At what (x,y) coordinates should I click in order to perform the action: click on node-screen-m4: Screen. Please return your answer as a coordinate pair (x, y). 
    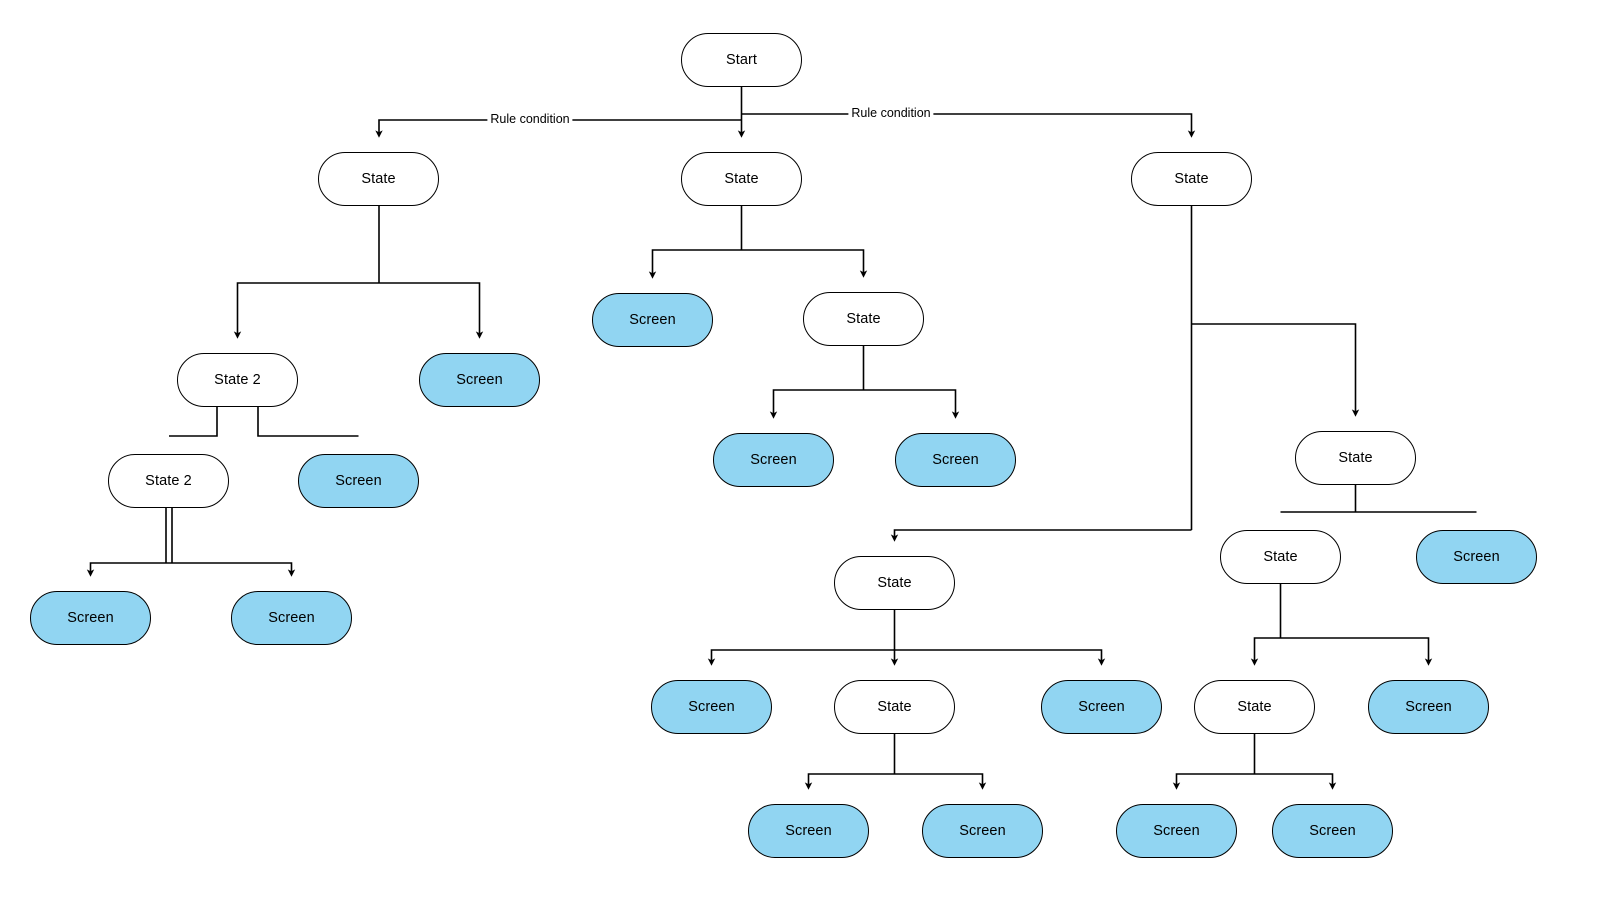
    Looking at the image, I should click on (773, 460).